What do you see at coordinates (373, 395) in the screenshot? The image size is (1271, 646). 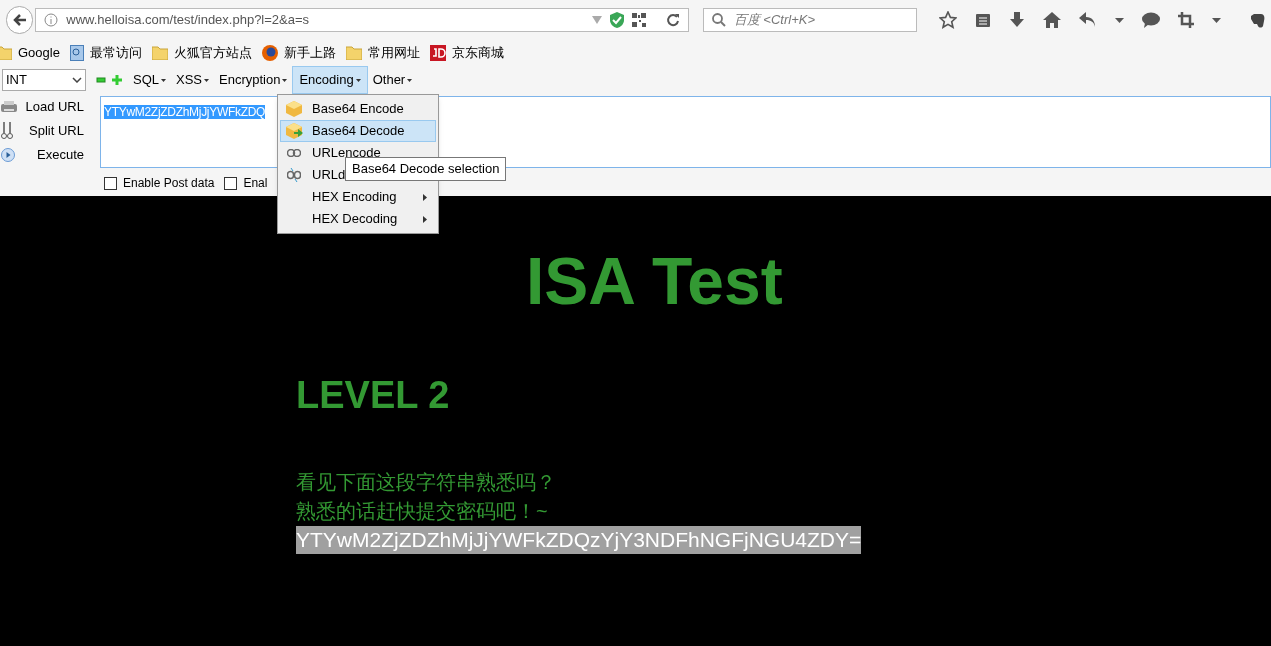 I see `level-heading: LEVEL 2` at bounding box center [373, 395].